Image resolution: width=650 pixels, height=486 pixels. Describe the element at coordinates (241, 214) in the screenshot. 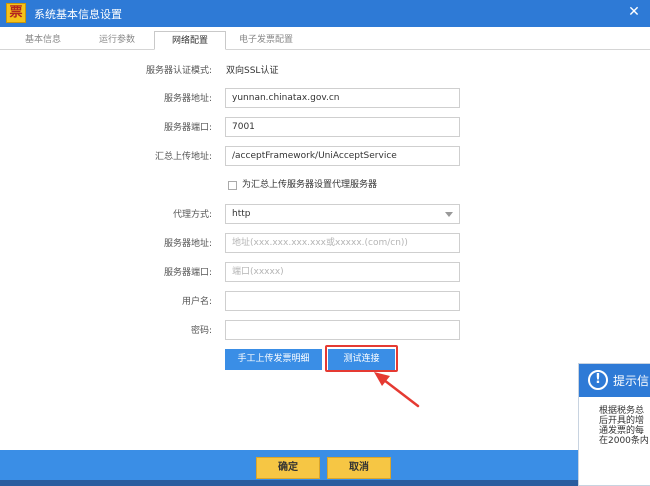

I see `proxy-mode-value: http` at that location.